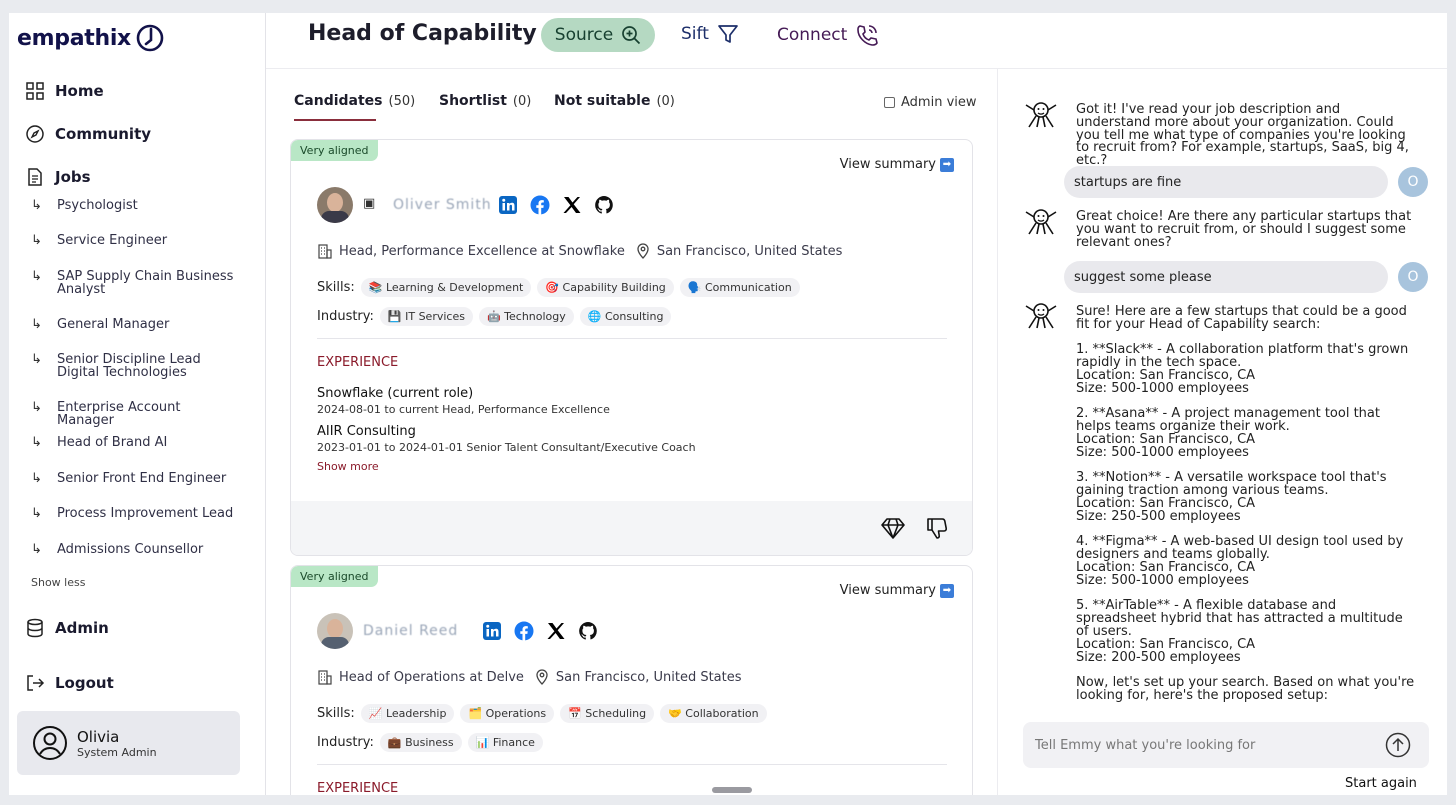 The image size is (1456, 805). Describe the element at coordinates (134, 549) in the screenshot. I see `sidebar-job-admissions-counsellor: ↳ Admissions Counsellor` at that location.